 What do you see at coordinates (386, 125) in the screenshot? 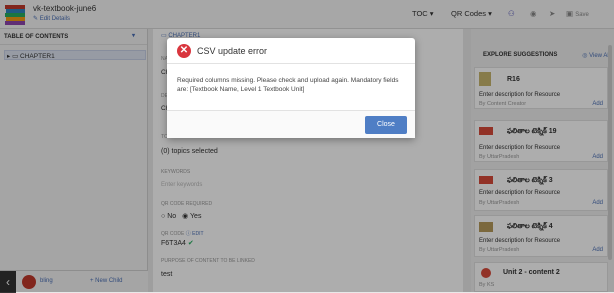
I see `close-button: Close` at bounding box center [386, 125].